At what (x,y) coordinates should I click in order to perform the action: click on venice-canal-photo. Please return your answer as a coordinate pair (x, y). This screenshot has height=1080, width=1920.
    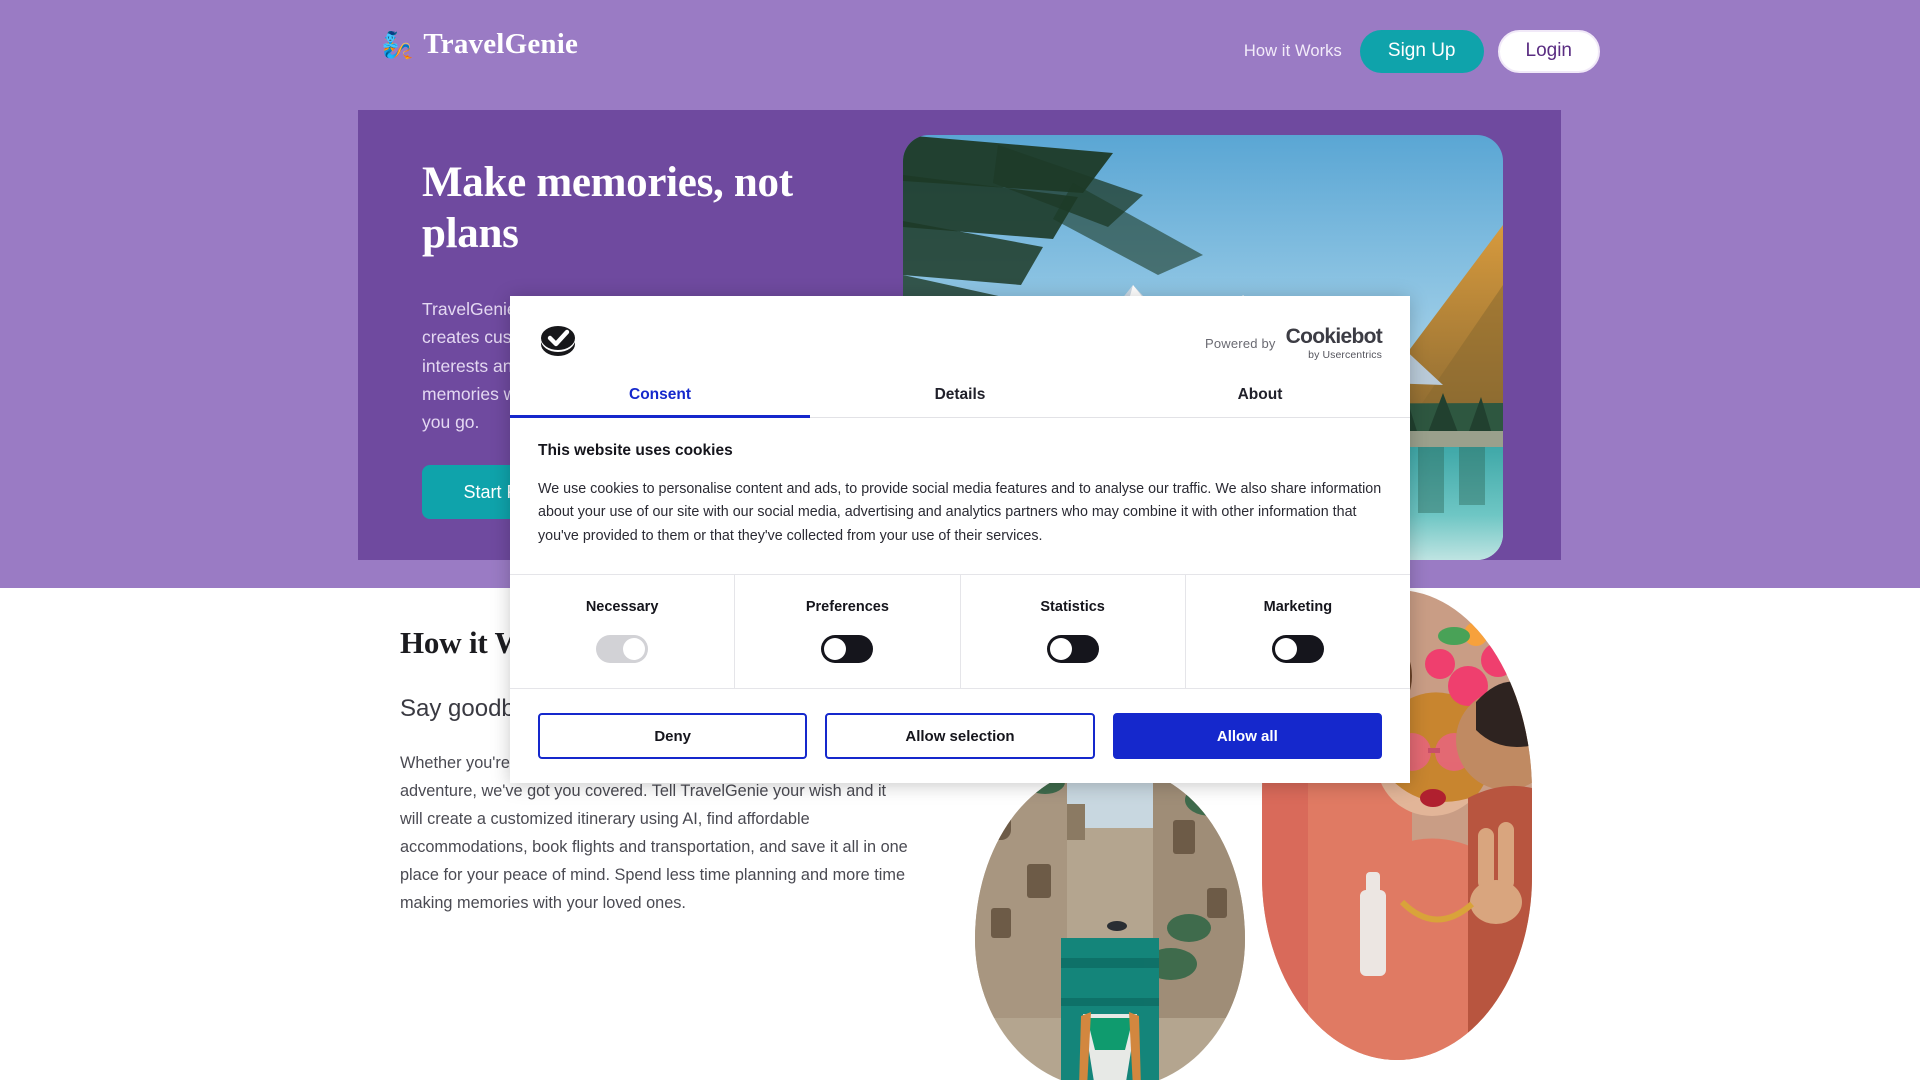
    Looking at the image, I should click on (1110, 924).